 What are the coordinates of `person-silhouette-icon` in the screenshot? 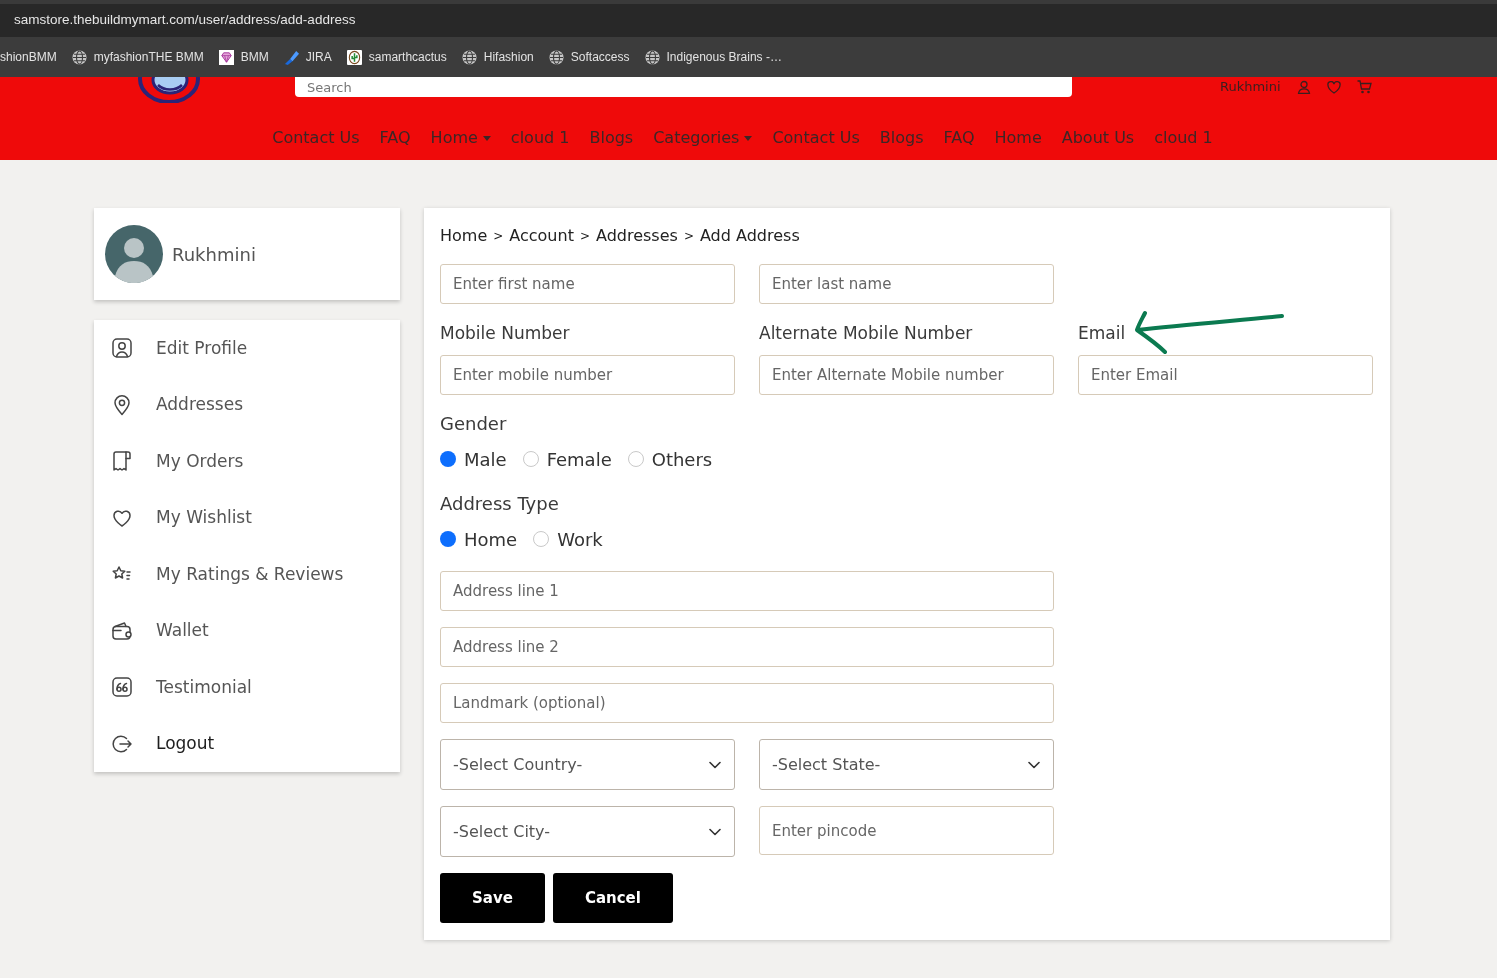 It's located at (134, 254).